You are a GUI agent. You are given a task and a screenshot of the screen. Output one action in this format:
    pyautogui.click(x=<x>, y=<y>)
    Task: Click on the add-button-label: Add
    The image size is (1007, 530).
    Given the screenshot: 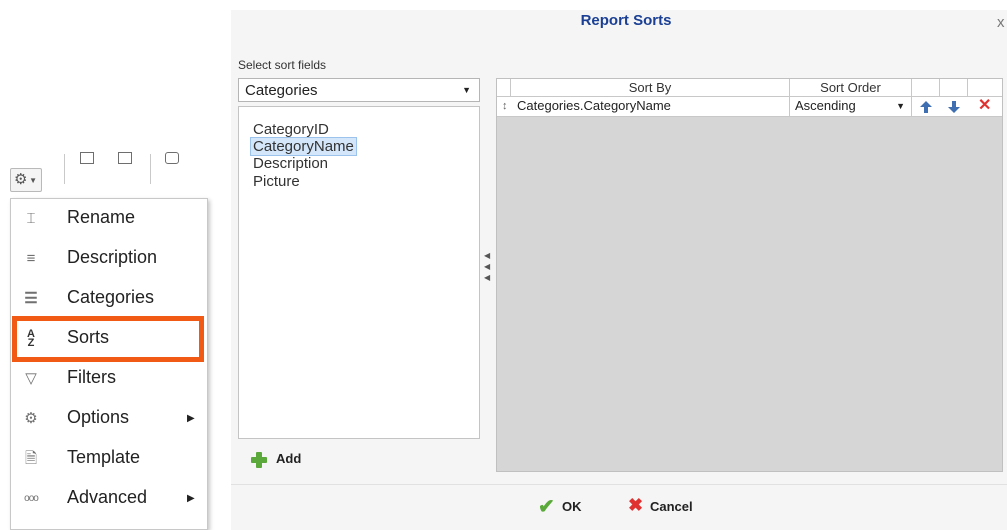 What is the action you would take?
    pyautogui.click(x=289, y=458)
    